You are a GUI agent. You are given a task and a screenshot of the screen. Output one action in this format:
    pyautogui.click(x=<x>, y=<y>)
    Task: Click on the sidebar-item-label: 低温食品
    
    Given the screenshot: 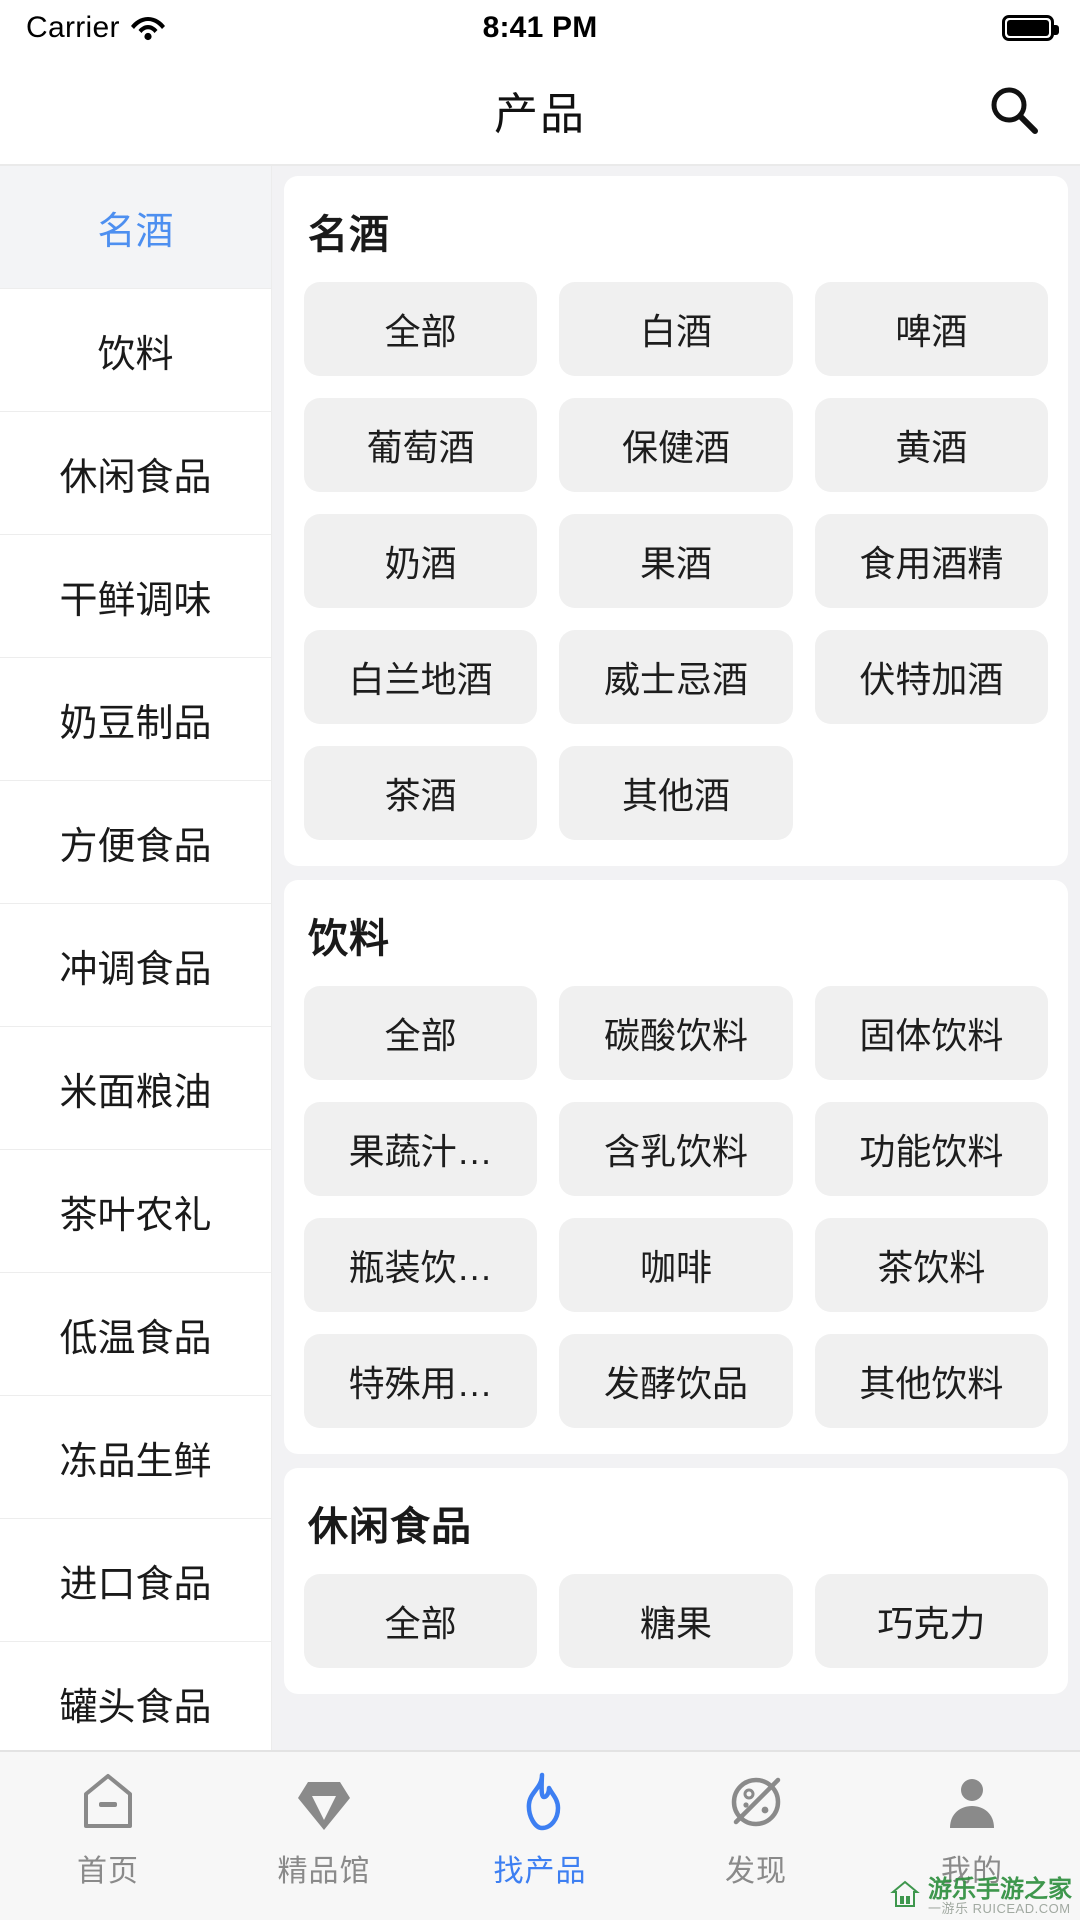 What is the action you would take?
    pyautogui.click(x=135, y=1338)
    